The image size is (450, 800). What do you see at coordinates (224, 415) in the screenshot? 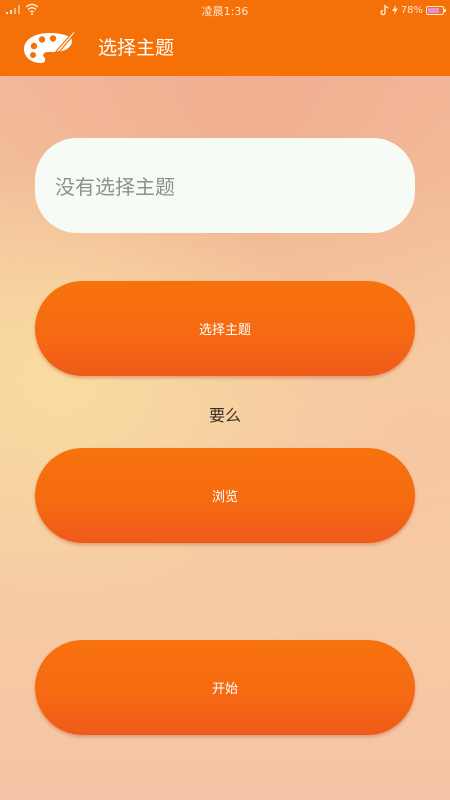
I see `or-divider-text: 要么` at bounding box center [224, 415].